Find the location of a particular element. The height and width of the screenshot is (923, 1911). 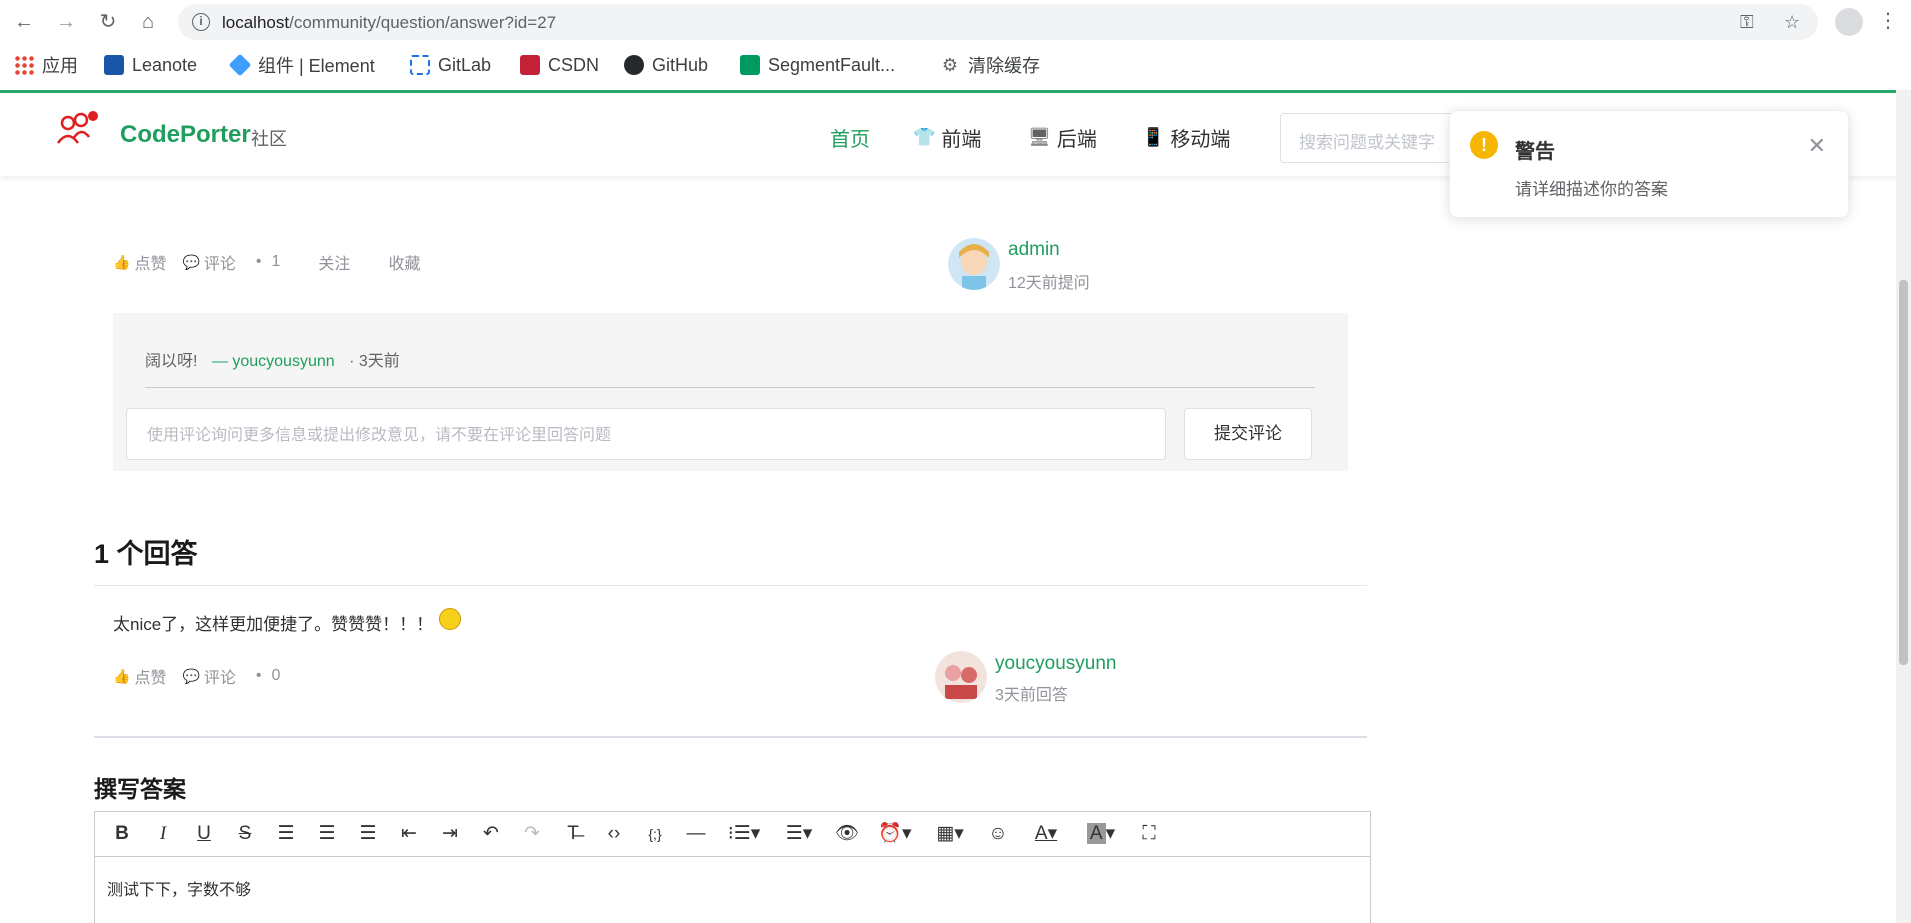

bookmark-element: 组件 | Element is located at coordinates (301, 65).